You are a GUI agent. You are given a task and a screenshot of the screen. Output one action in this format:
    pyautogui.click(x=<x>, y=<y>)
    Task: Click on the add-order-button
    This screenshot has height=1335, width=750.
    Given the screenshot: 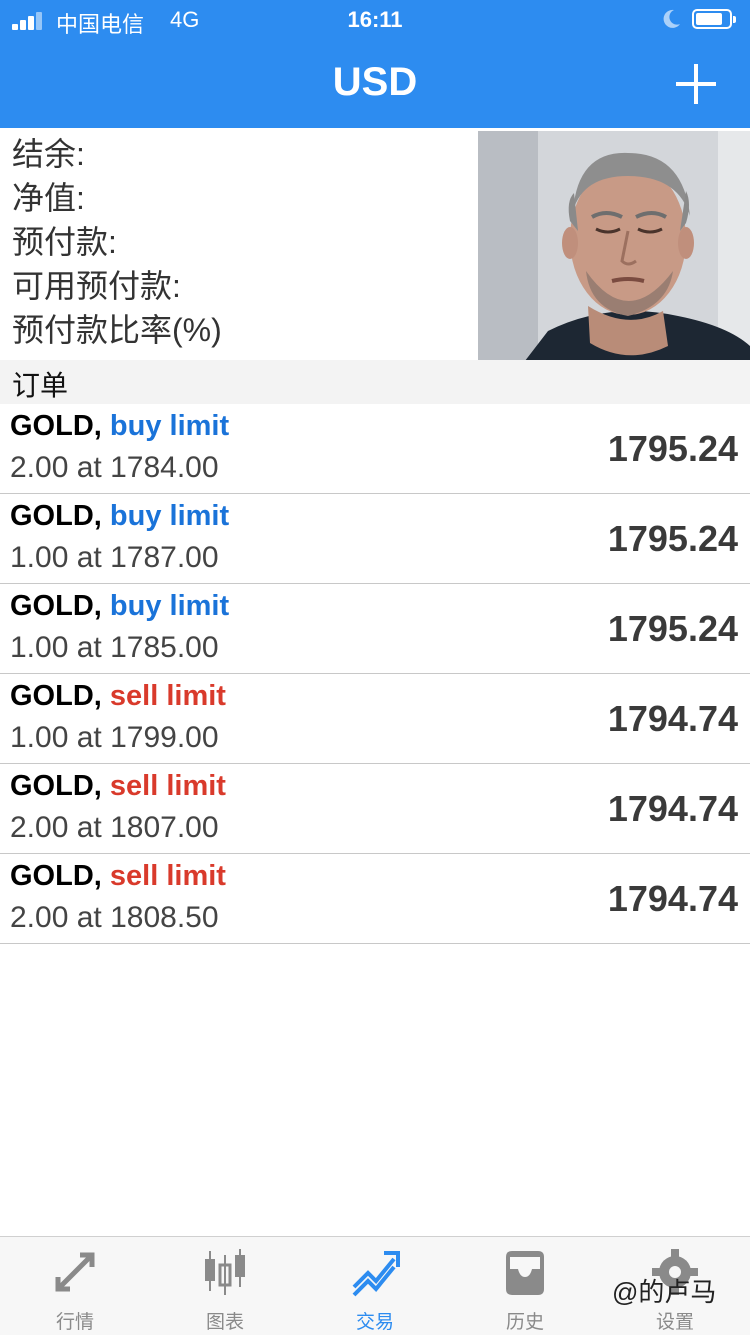 What is the action you would take?
    pyautogui.click(x=696, y=84)
    